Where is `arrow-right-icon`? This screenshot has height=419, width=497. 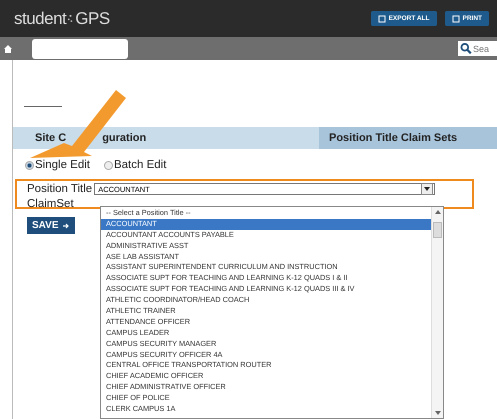
arrow-right-icon is located at coordinates (66, 225).